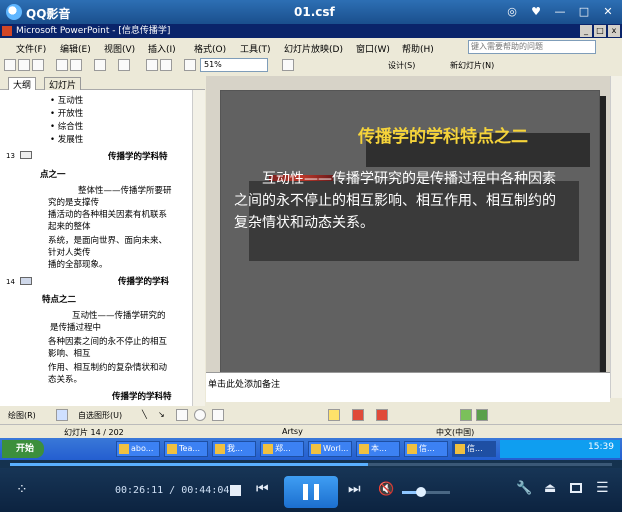  What do you see at coordinates (292, 431) in the screenshot?
I see `status-design: Artsy` at bounding box center [292, 431].